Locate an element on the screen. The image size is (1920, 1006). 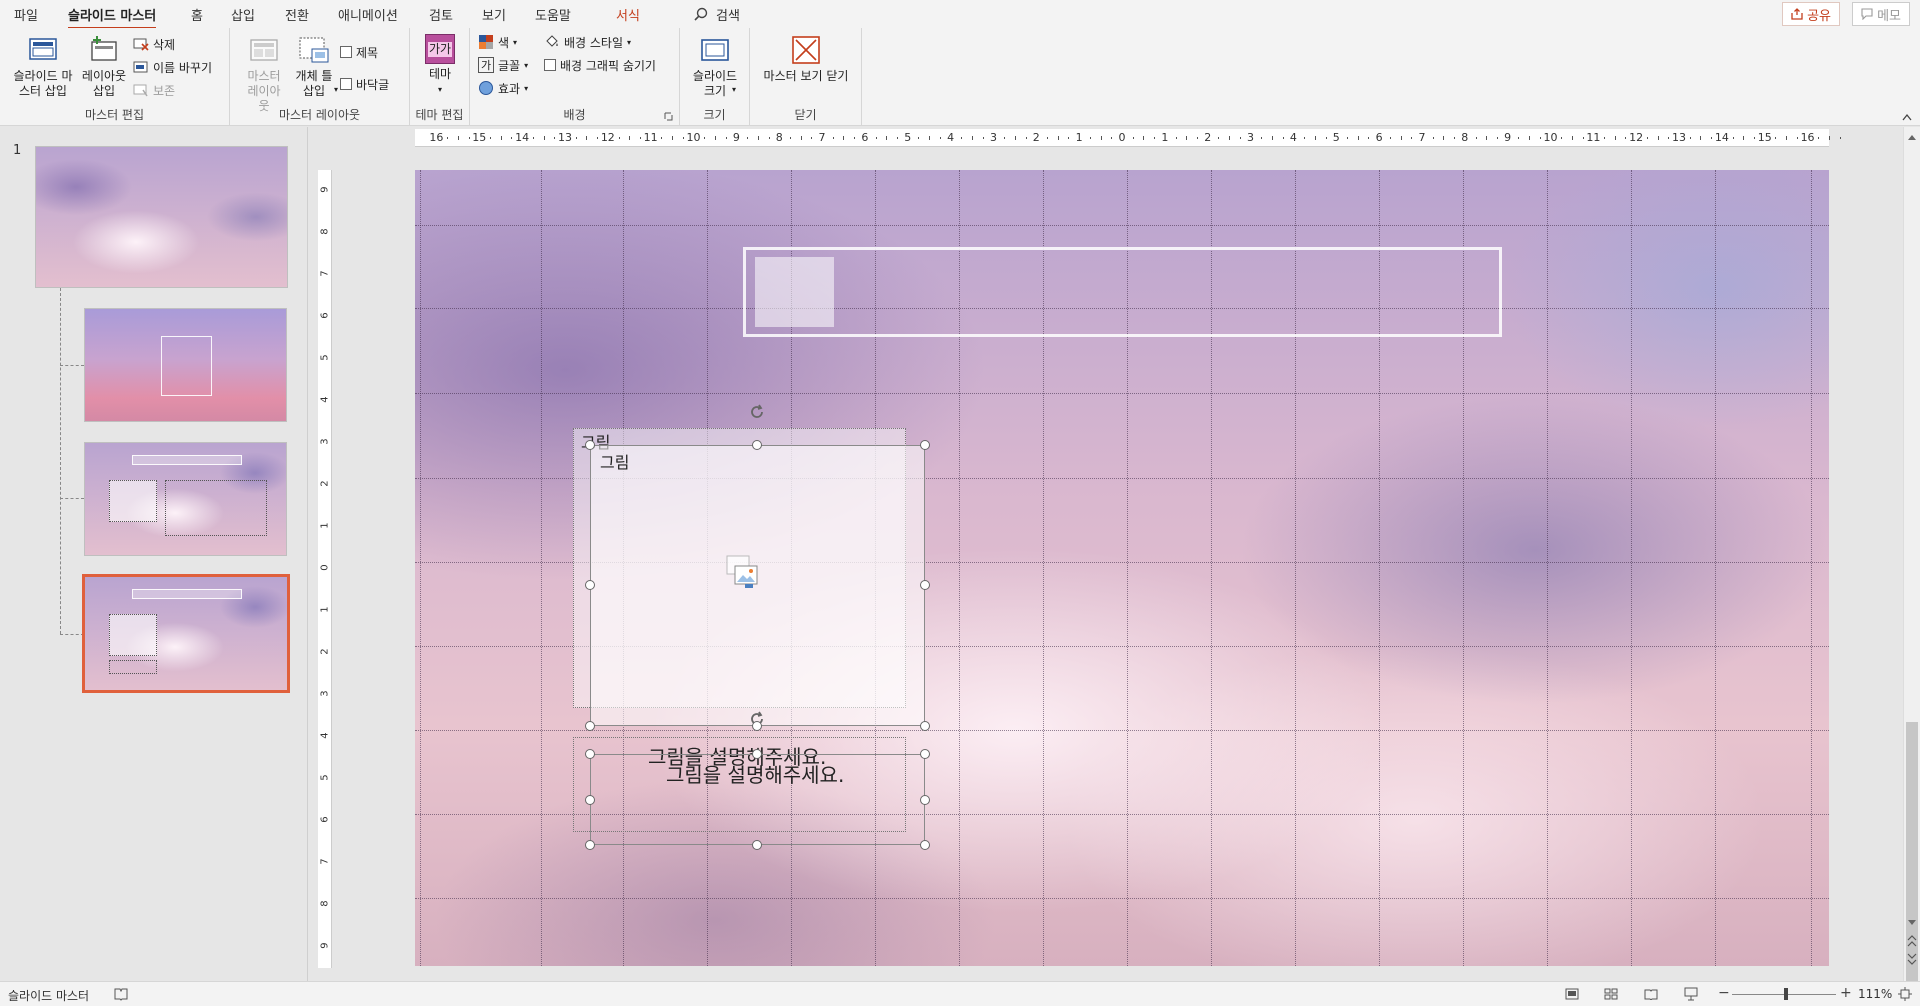
accessibility-icon is located at coordinates (121, 994).